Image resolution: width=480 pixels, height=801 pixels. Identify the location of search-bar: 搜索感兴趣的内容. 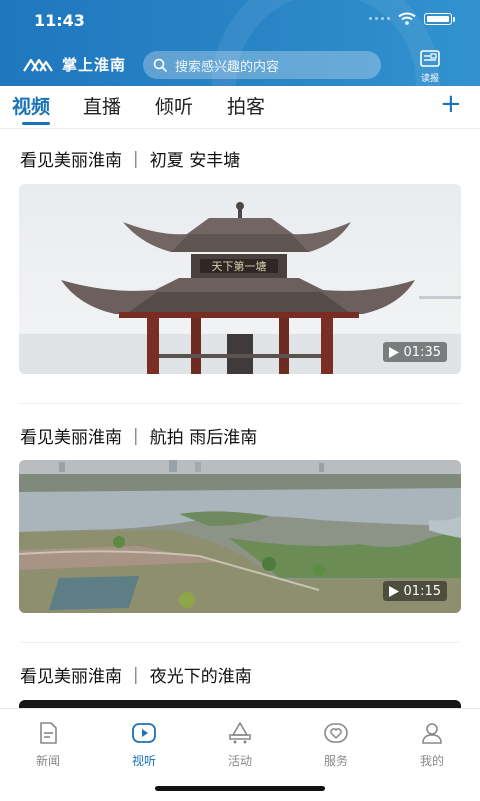
(262, 65).